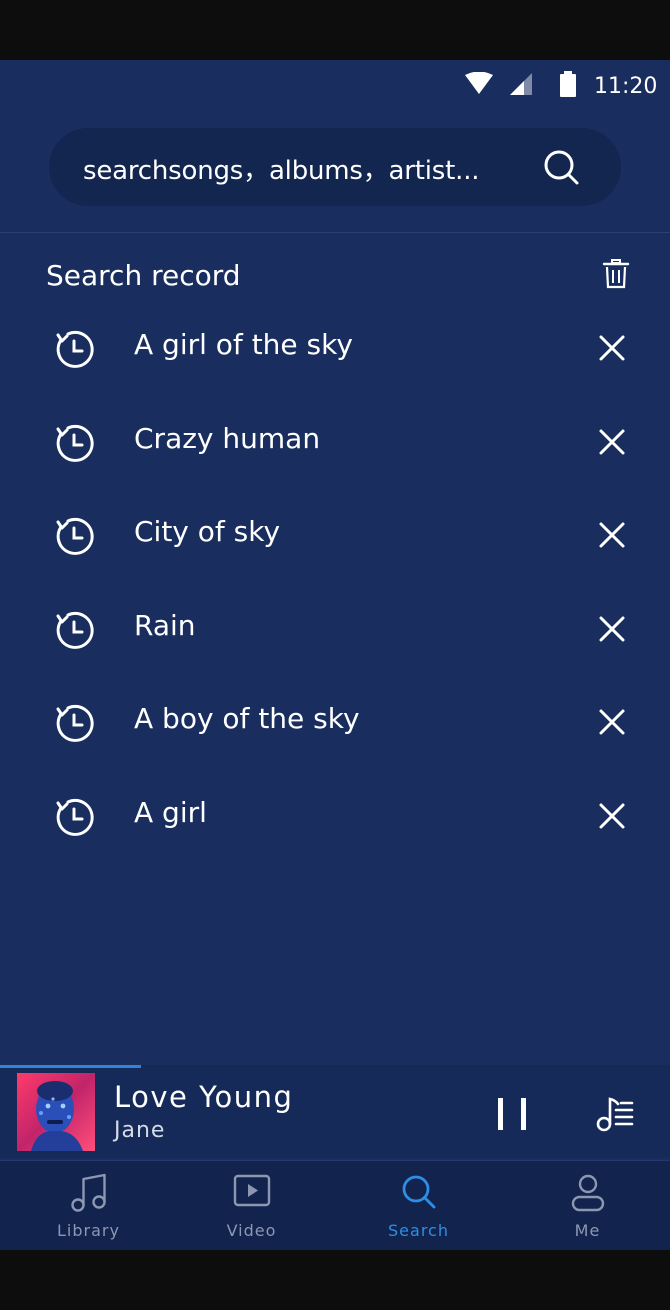  I want to click on history-item: City of sky, so click(335, 534).